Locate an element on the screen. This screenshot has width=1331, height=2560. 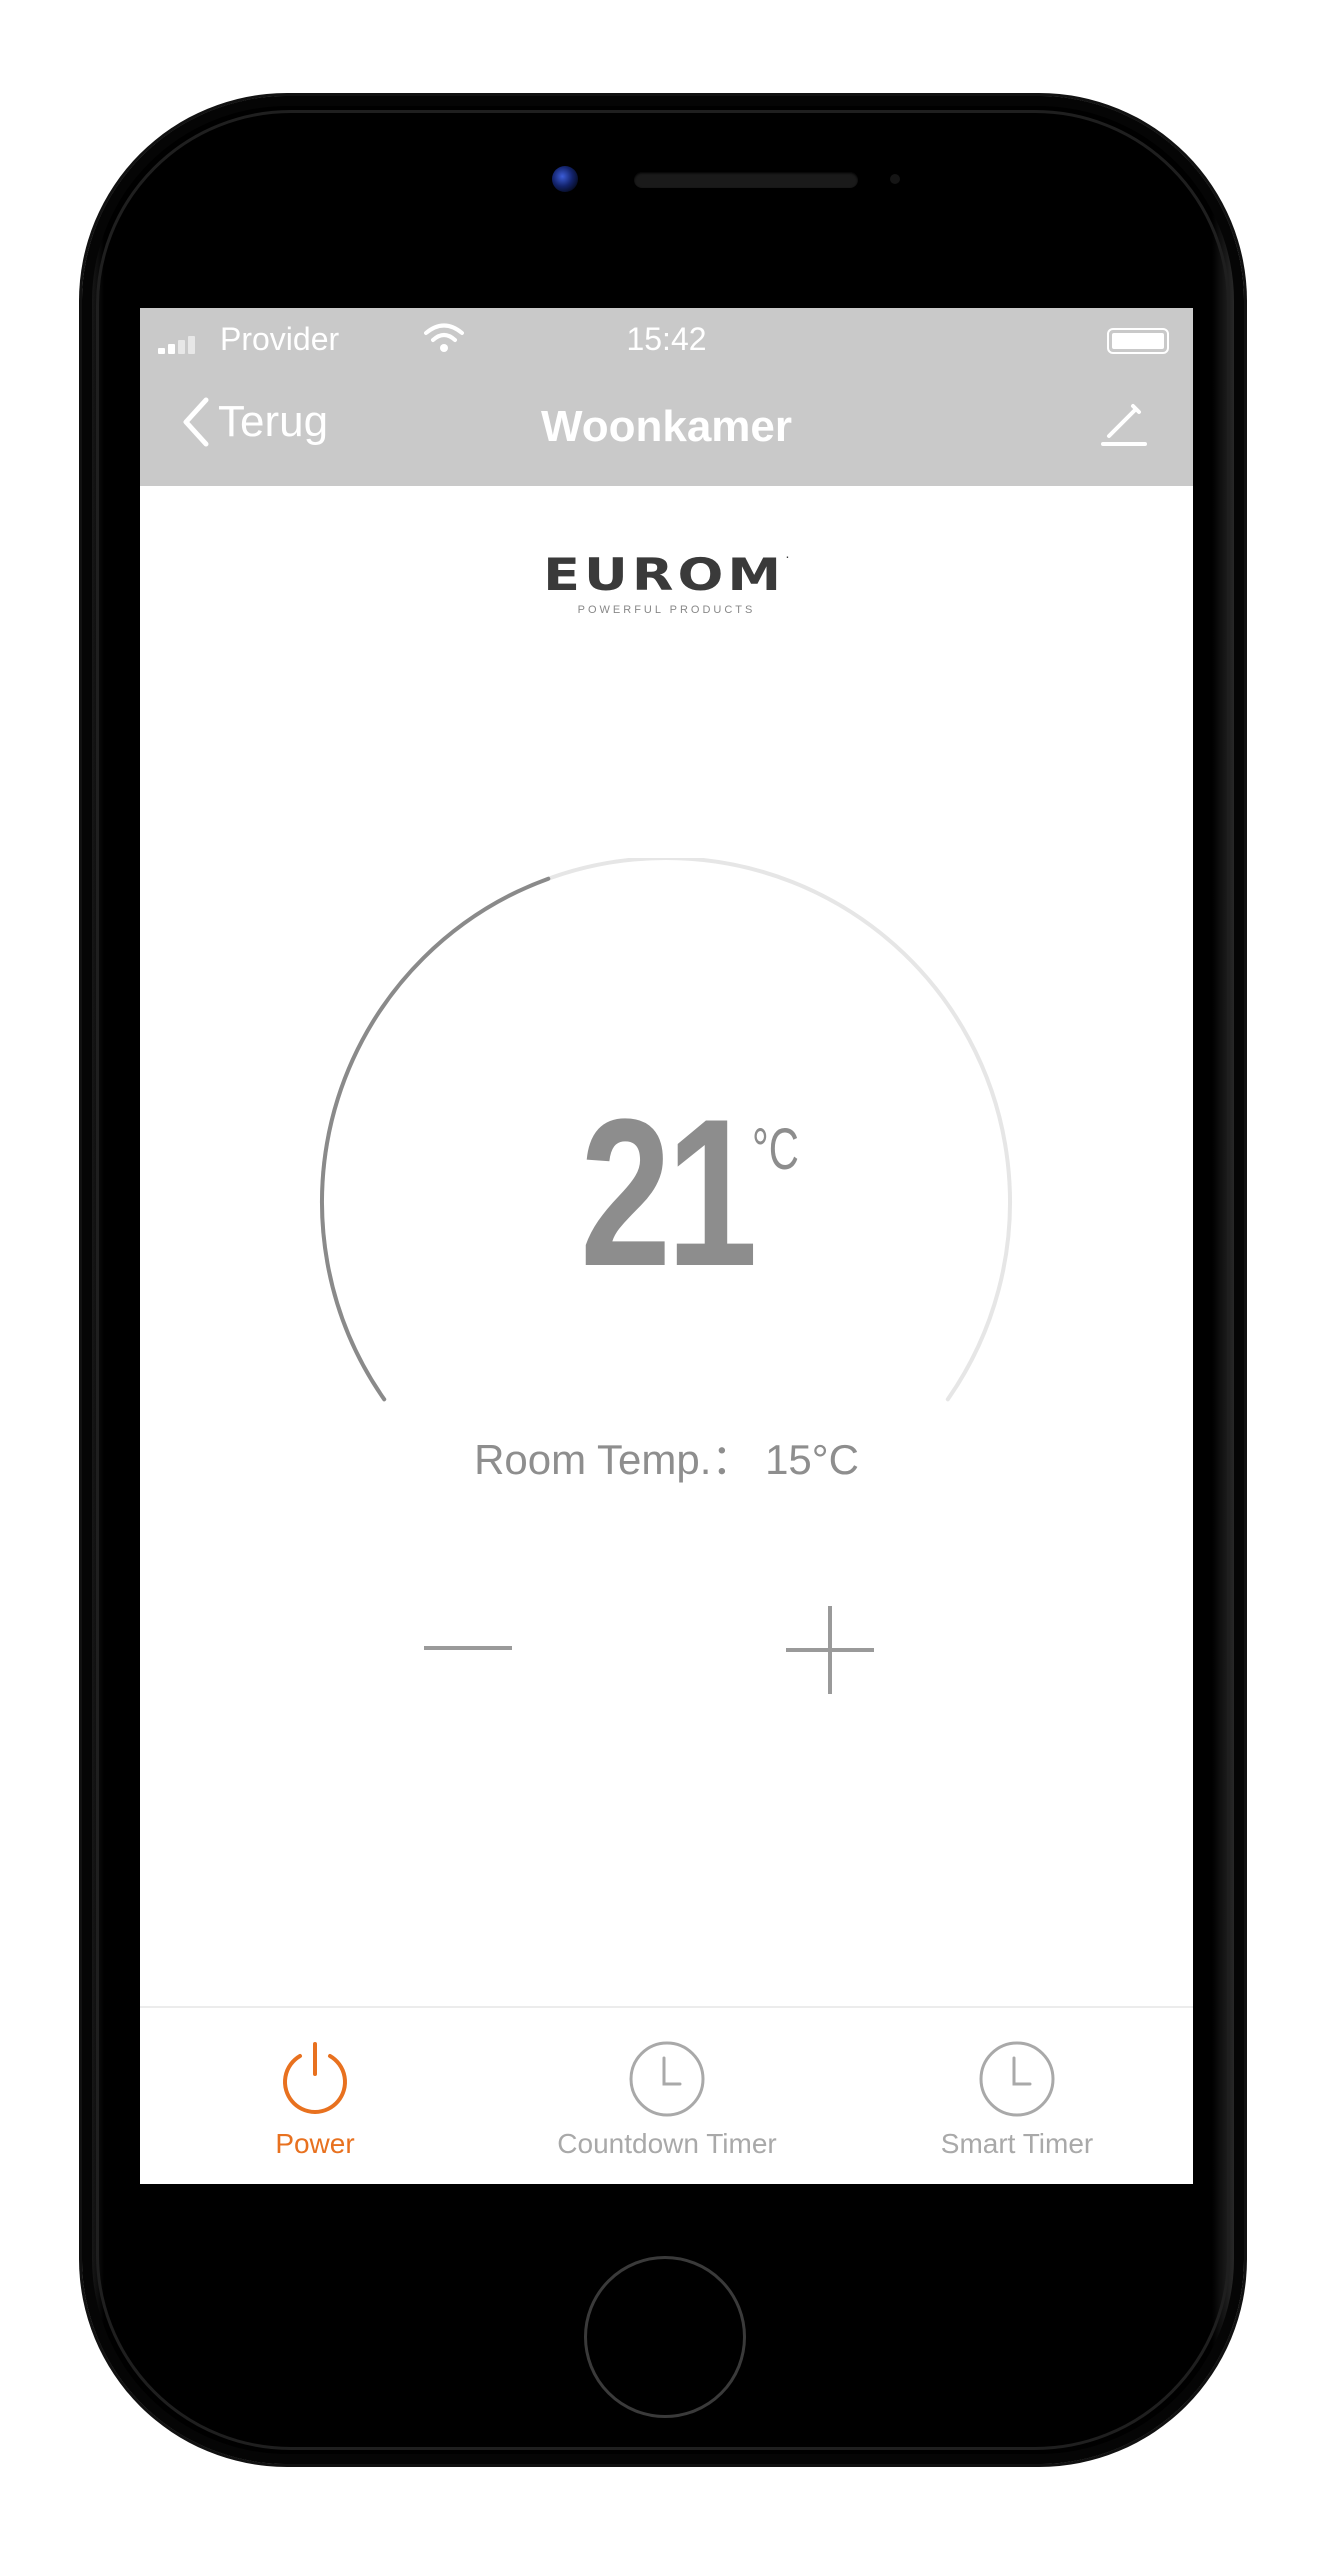
page-title: Woonkamer is located at coordinates (666, 426).